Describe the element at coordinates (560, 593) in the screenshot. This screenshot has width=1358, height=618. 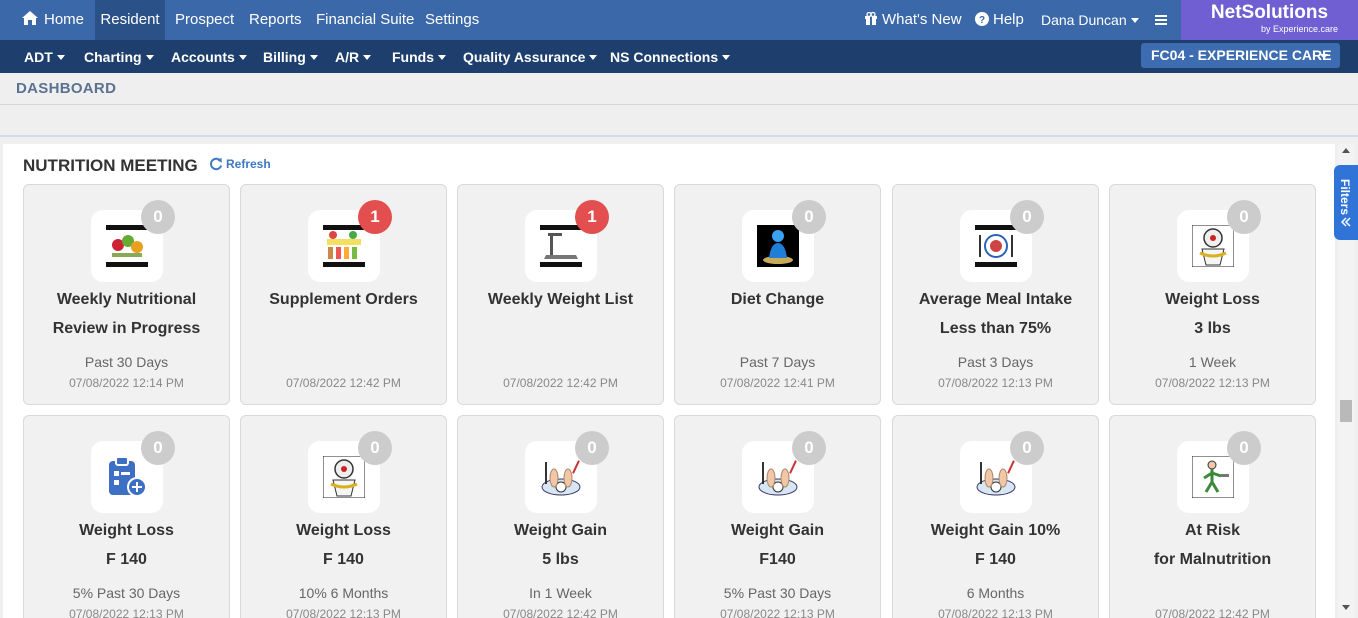
I see `tile-period: In 1 Week` at that location.